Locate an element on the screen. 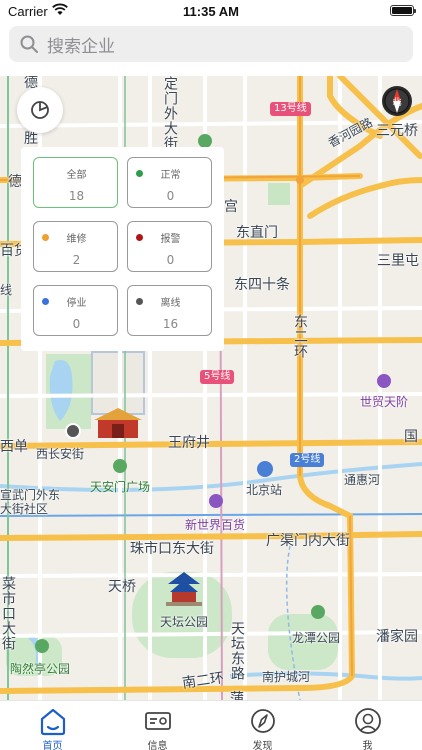  tab-me: 我 is located at coordinates (367, 725).